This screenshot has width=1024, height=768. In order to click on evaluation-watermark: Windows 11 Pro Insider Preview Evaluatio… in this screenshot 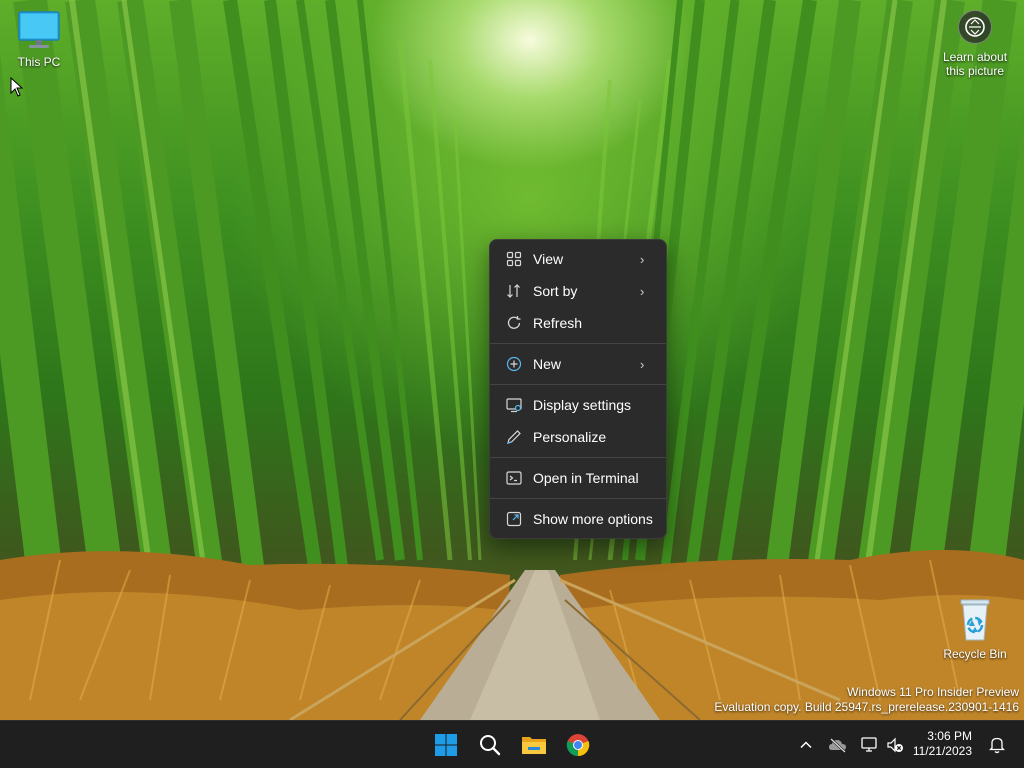, I will do `click(866, 700)`.